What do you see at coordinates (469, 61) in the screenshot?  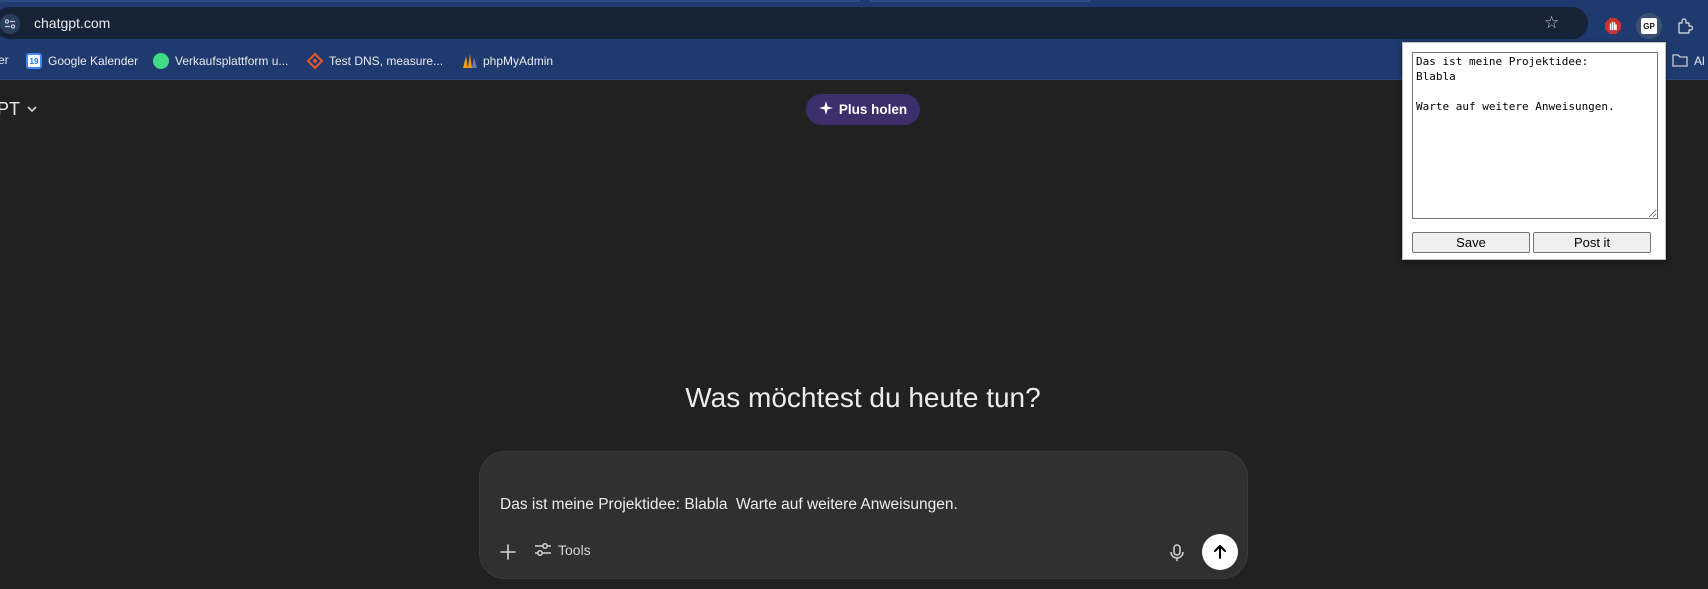 I see `phpmyadmin-icon` at bounding box center [469, 61].